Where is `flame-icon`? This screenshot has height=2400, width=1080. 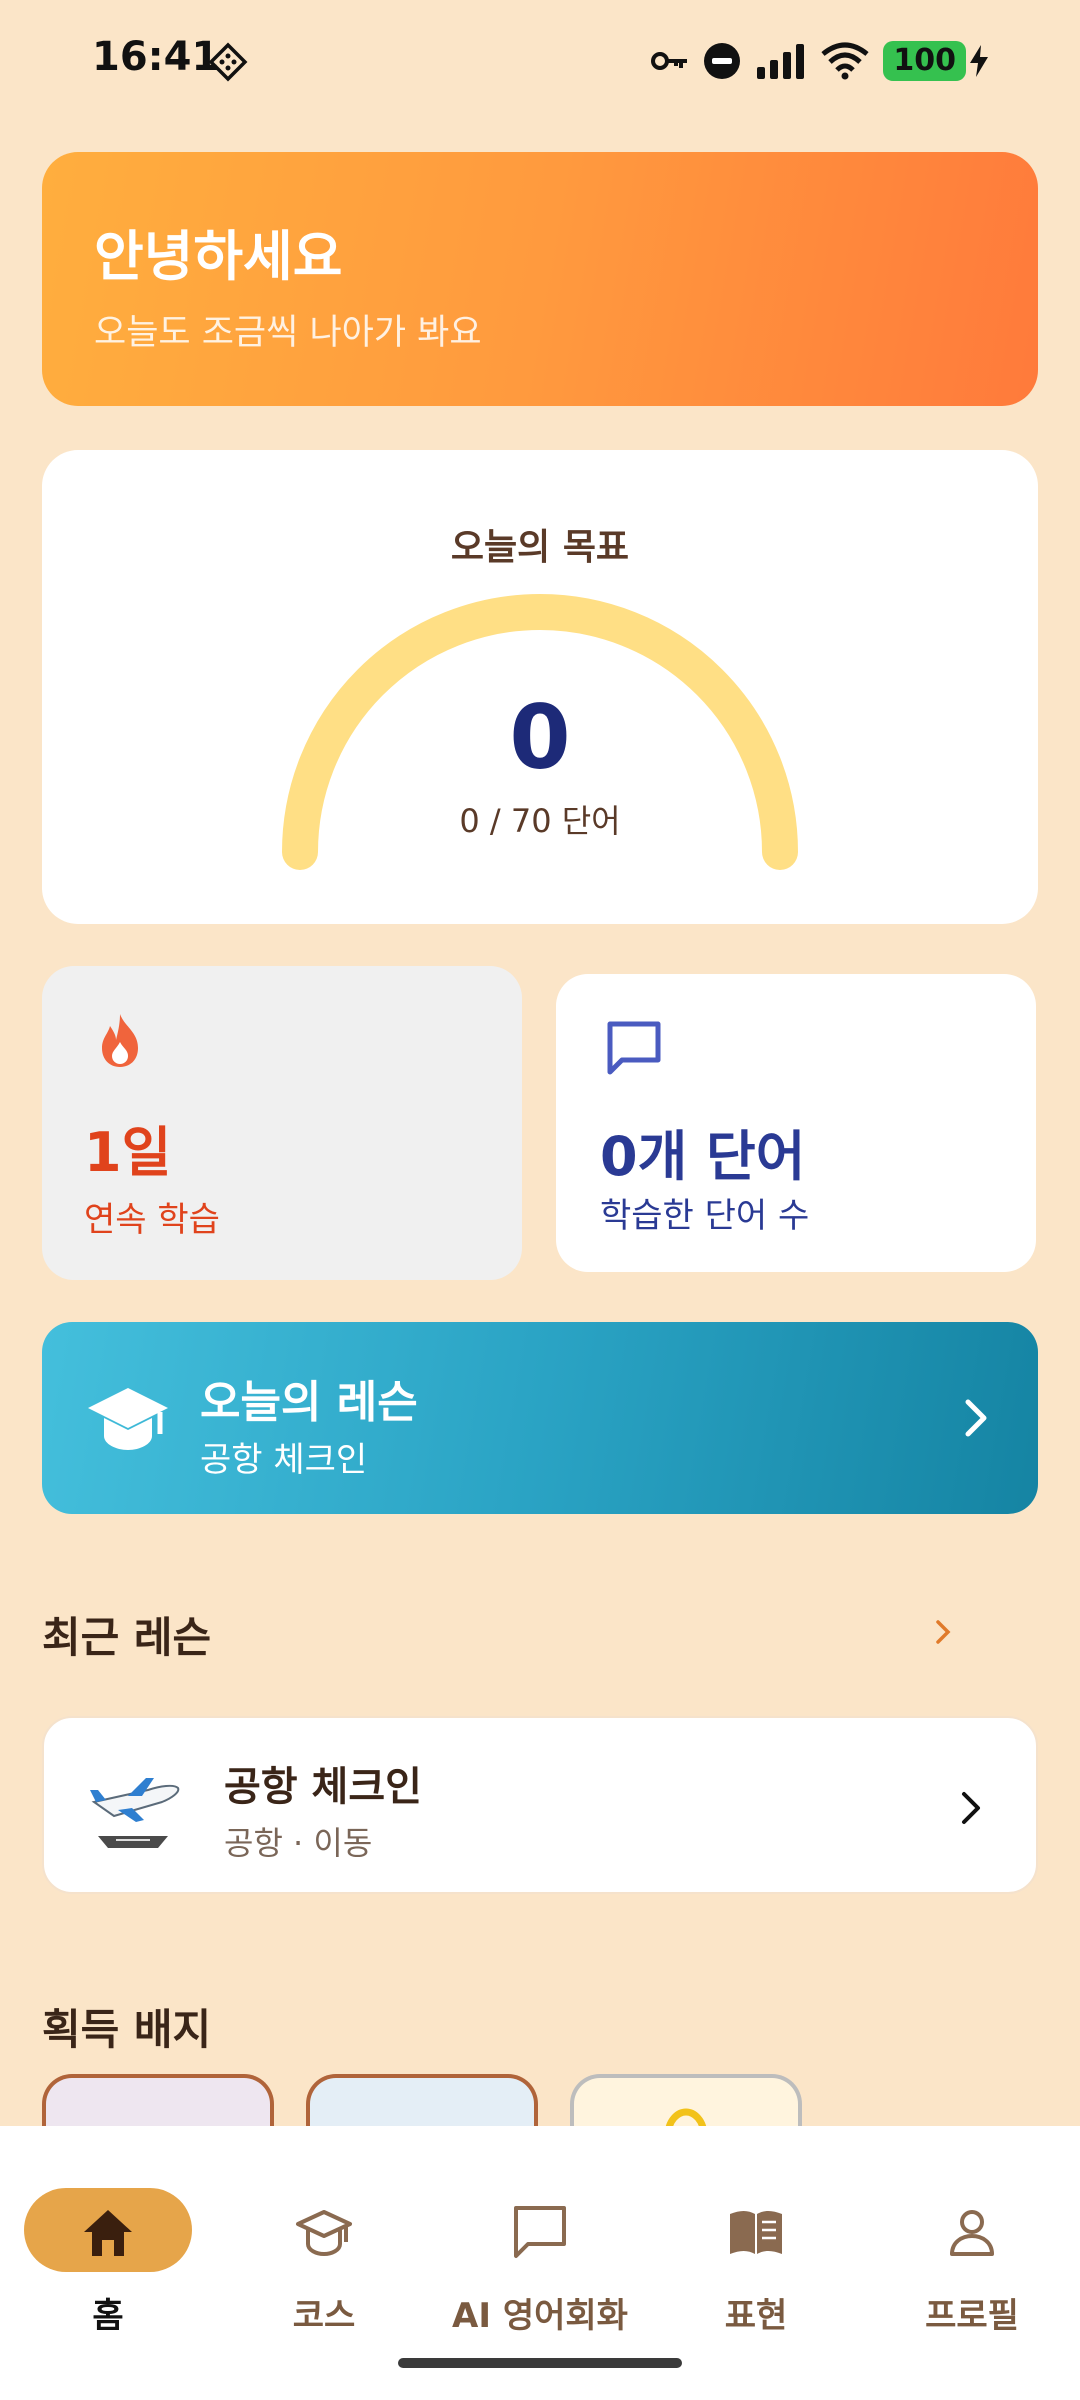 flame-icon is located at coordinates (120, 1040).